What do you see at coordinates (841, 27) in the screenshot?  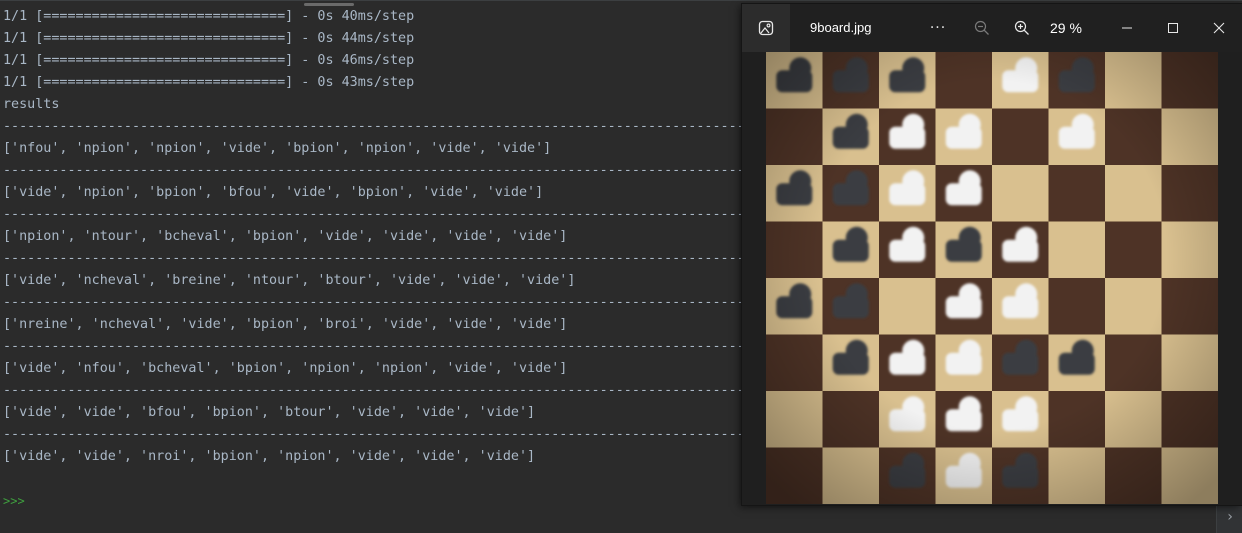 I see `file-name: 9board.jpg` at bounding box center [841, 27].